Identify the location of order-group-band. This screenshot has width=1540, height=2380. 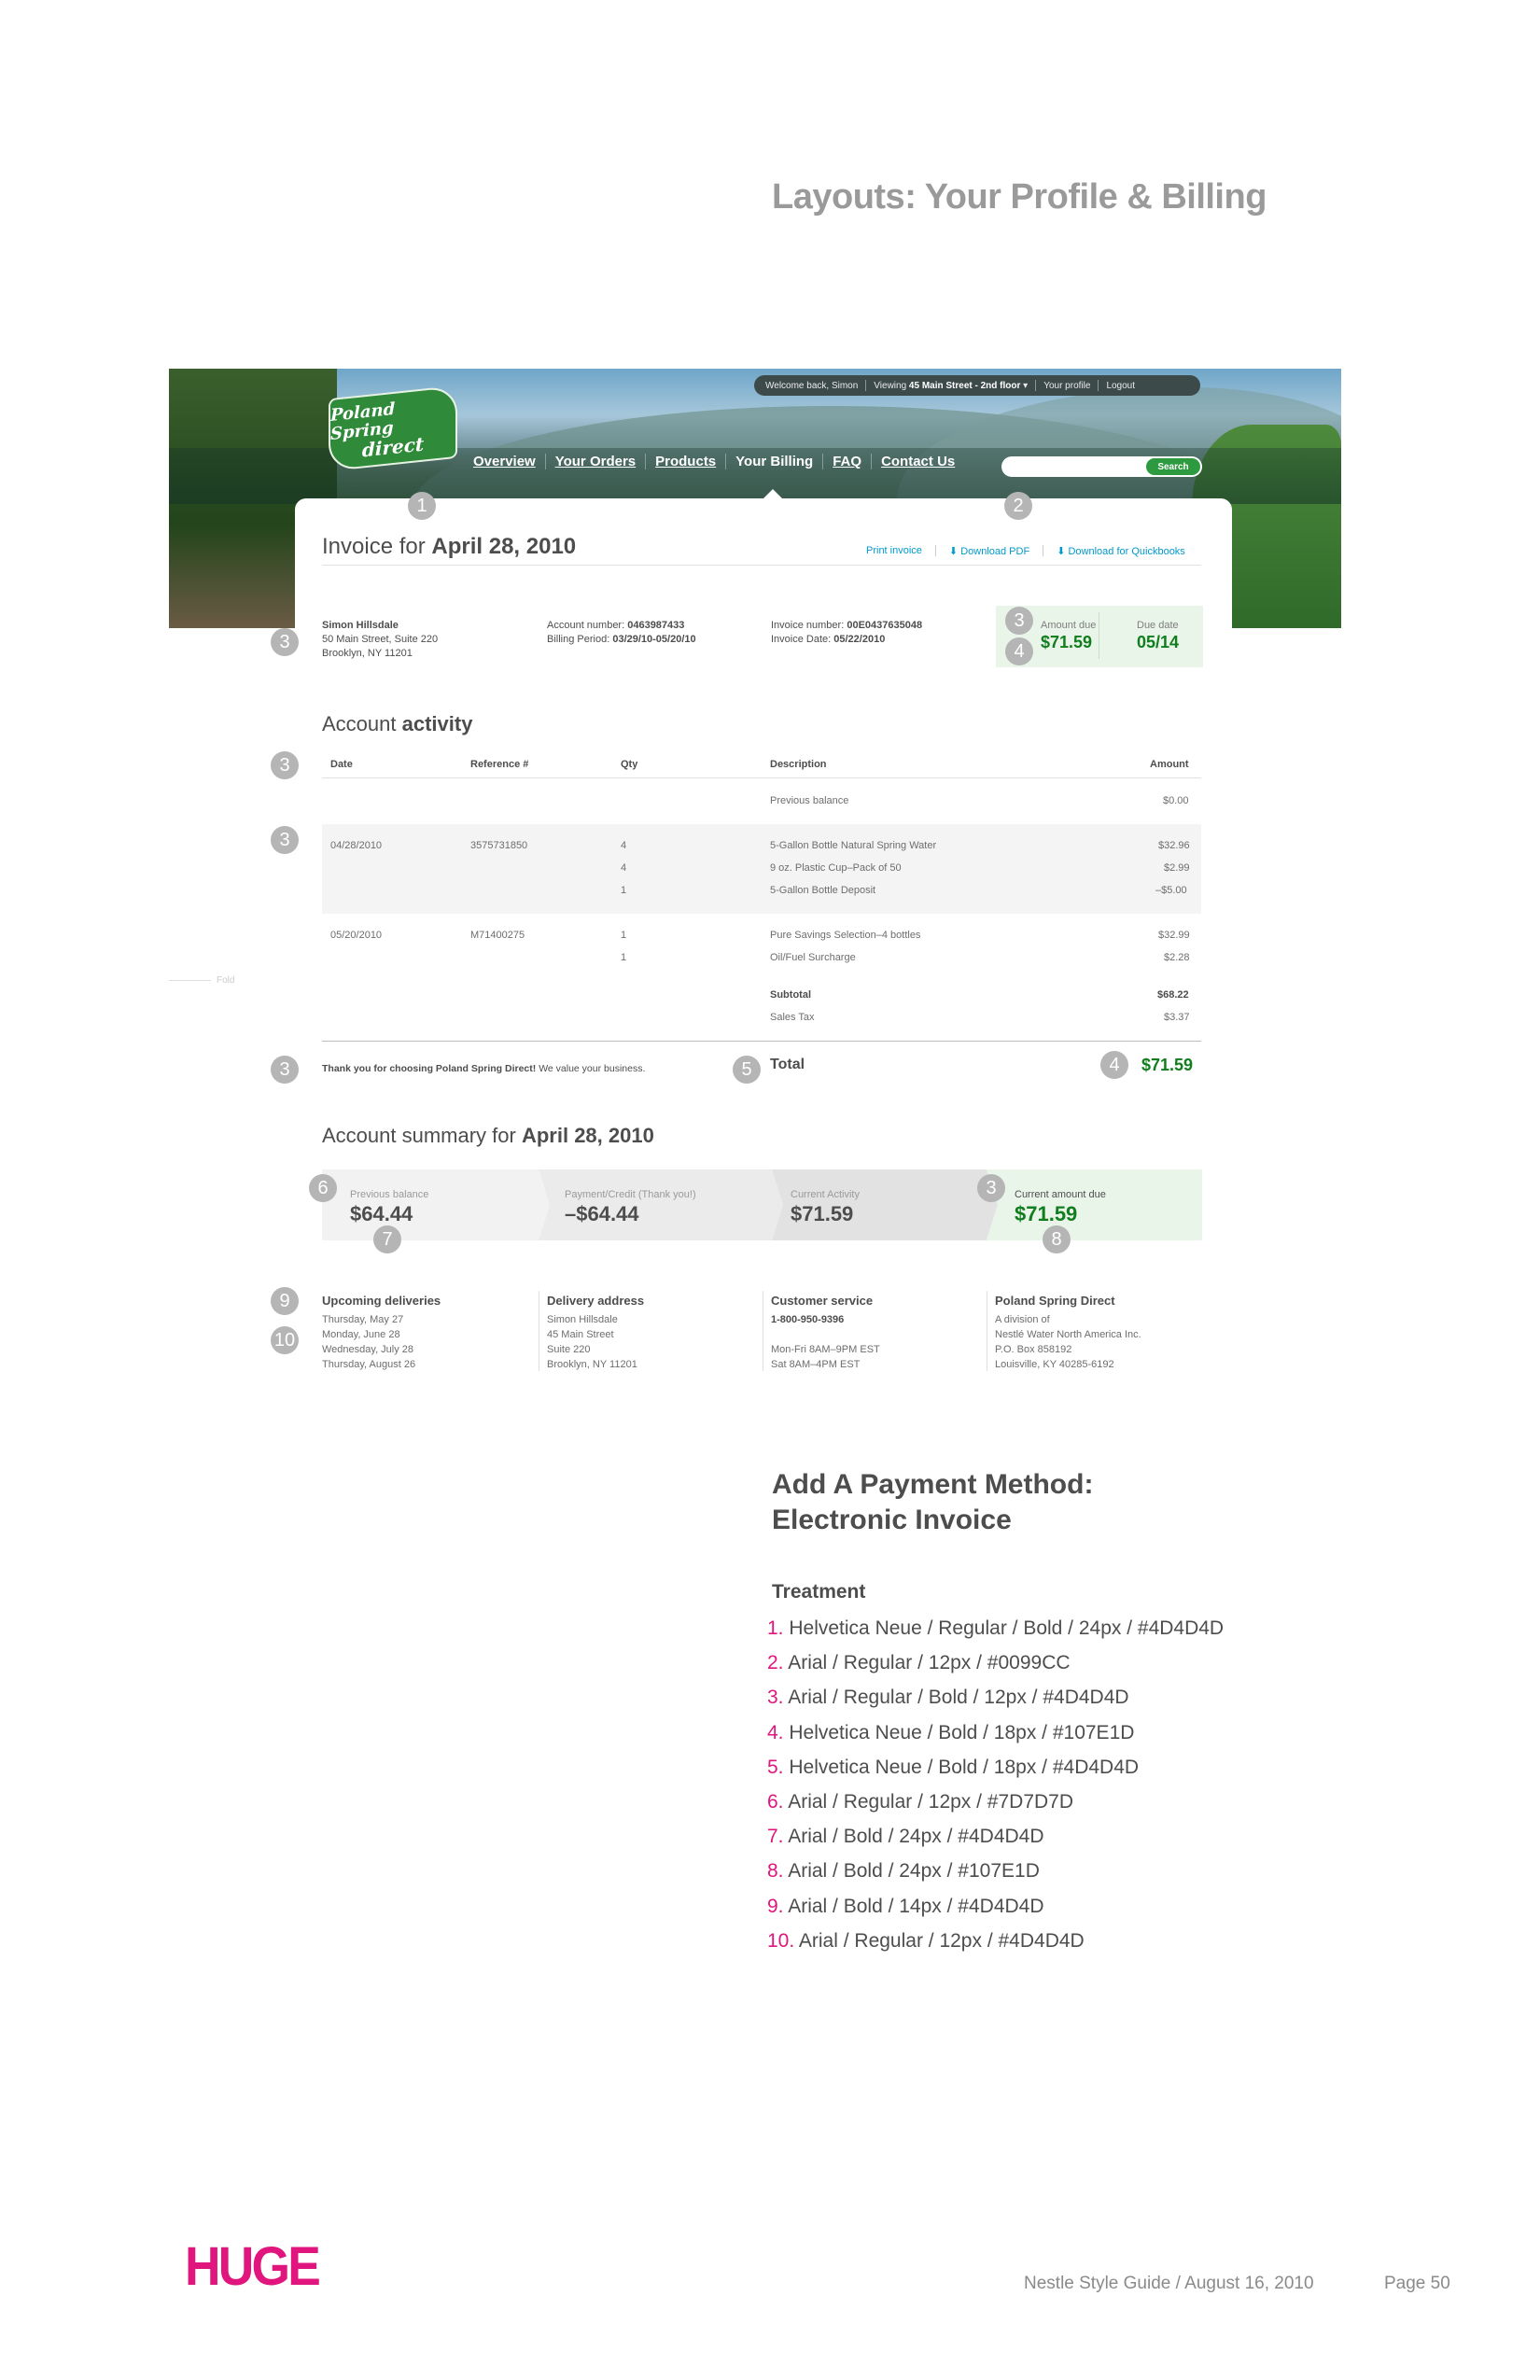
(761, 869).